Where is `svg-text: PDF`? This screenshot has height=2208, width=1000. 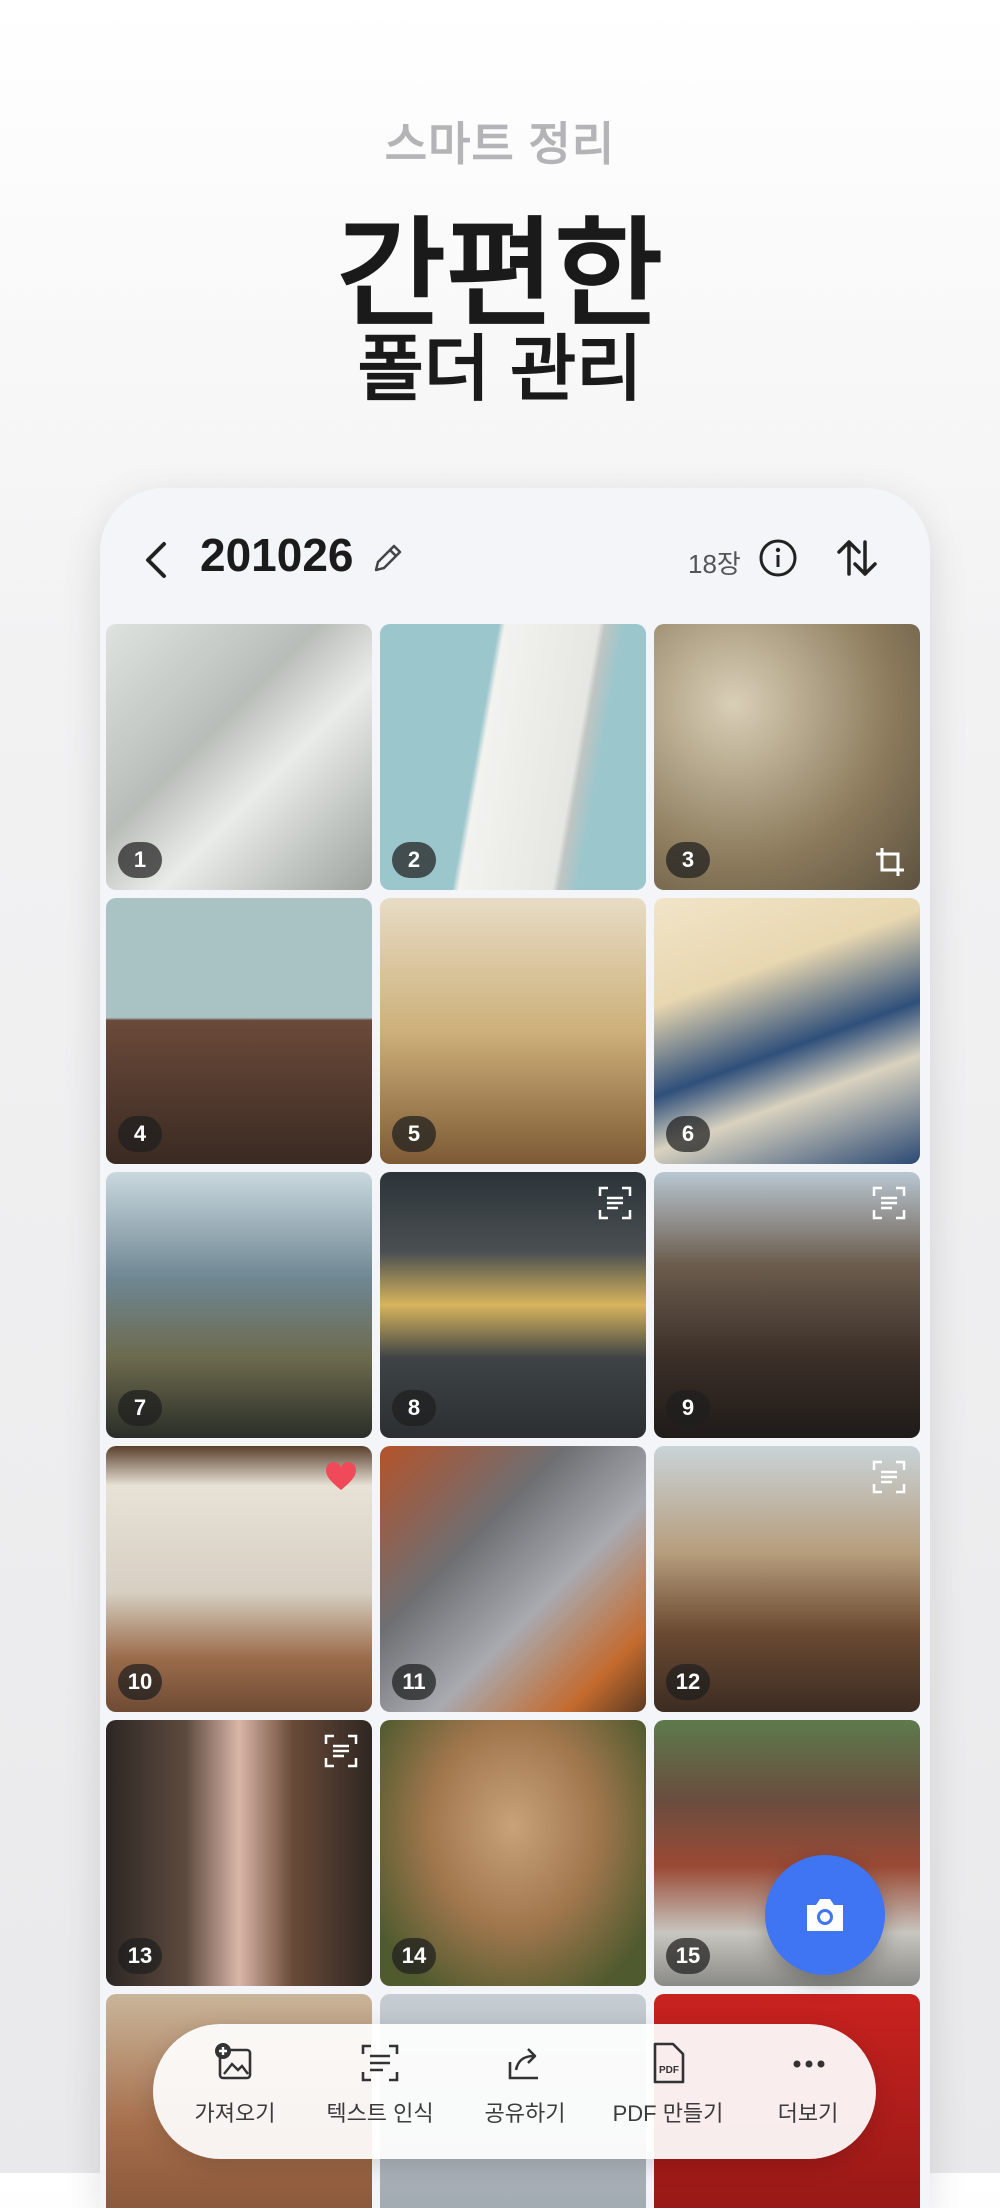 svg-text: PDF is located at coordinates (669, 2070).